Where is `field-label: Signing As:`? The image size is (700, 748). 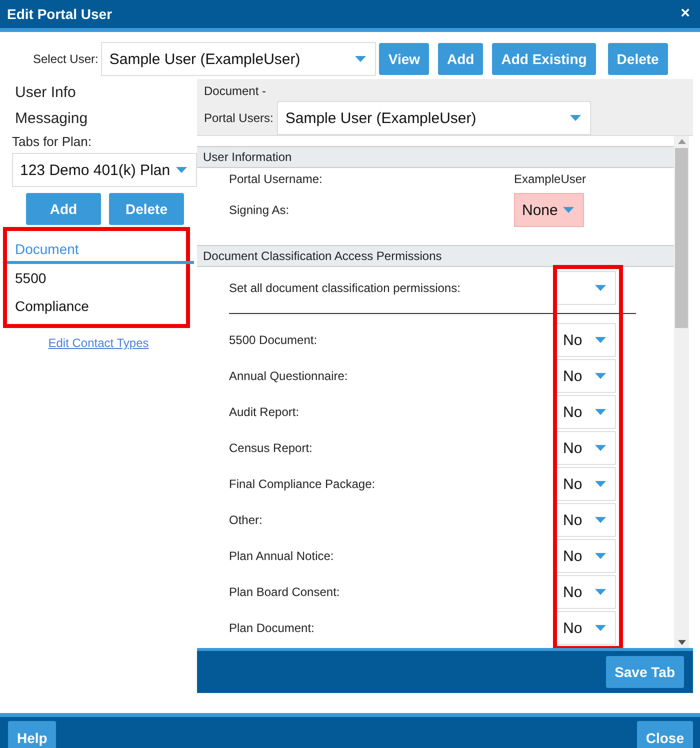
field-label: Signing As: is located at coordinates (259, 210).